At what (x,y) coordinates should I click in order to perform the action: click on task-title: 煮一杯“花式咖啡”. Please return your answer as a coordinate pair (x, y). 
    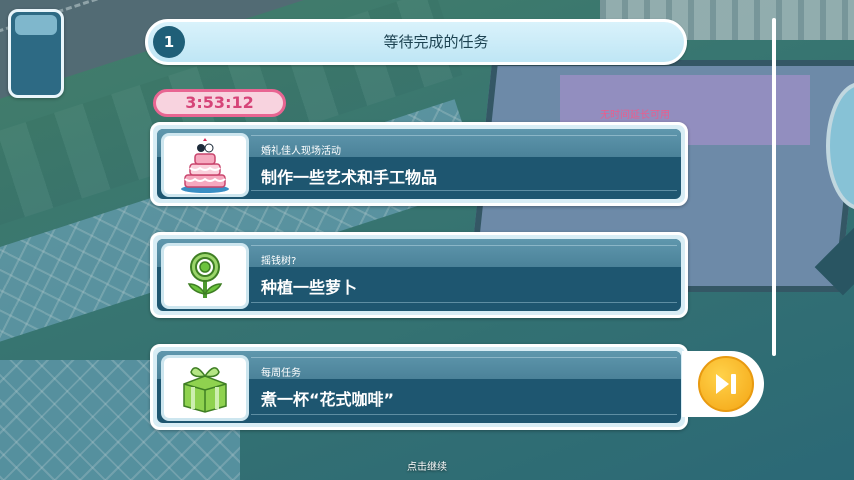
    Looking at the image, I should click on (328, 399).